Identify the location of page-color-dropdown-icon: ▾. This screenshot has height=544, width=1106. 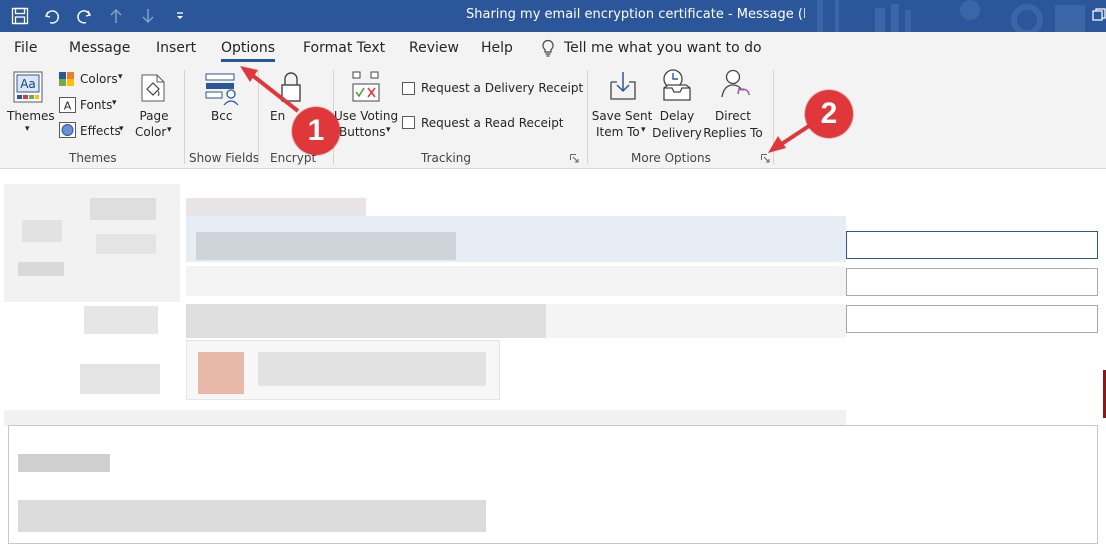
(169, 130).